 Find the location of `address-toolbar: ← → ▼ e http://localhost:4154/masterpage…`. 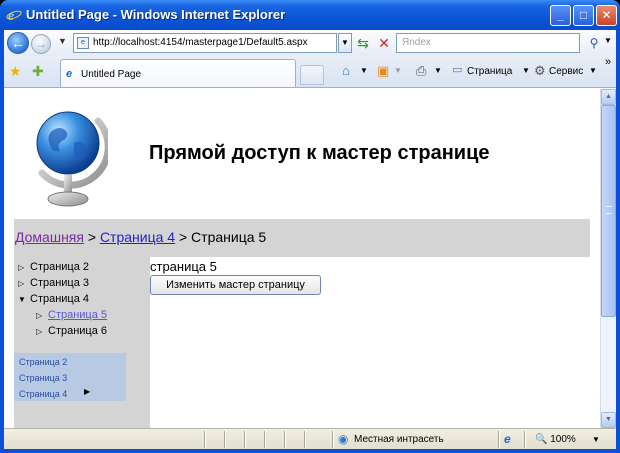

address-toolbar: ← → ▼ e http://localhost:4154/masterpage… is located at coordinates (310, 43).